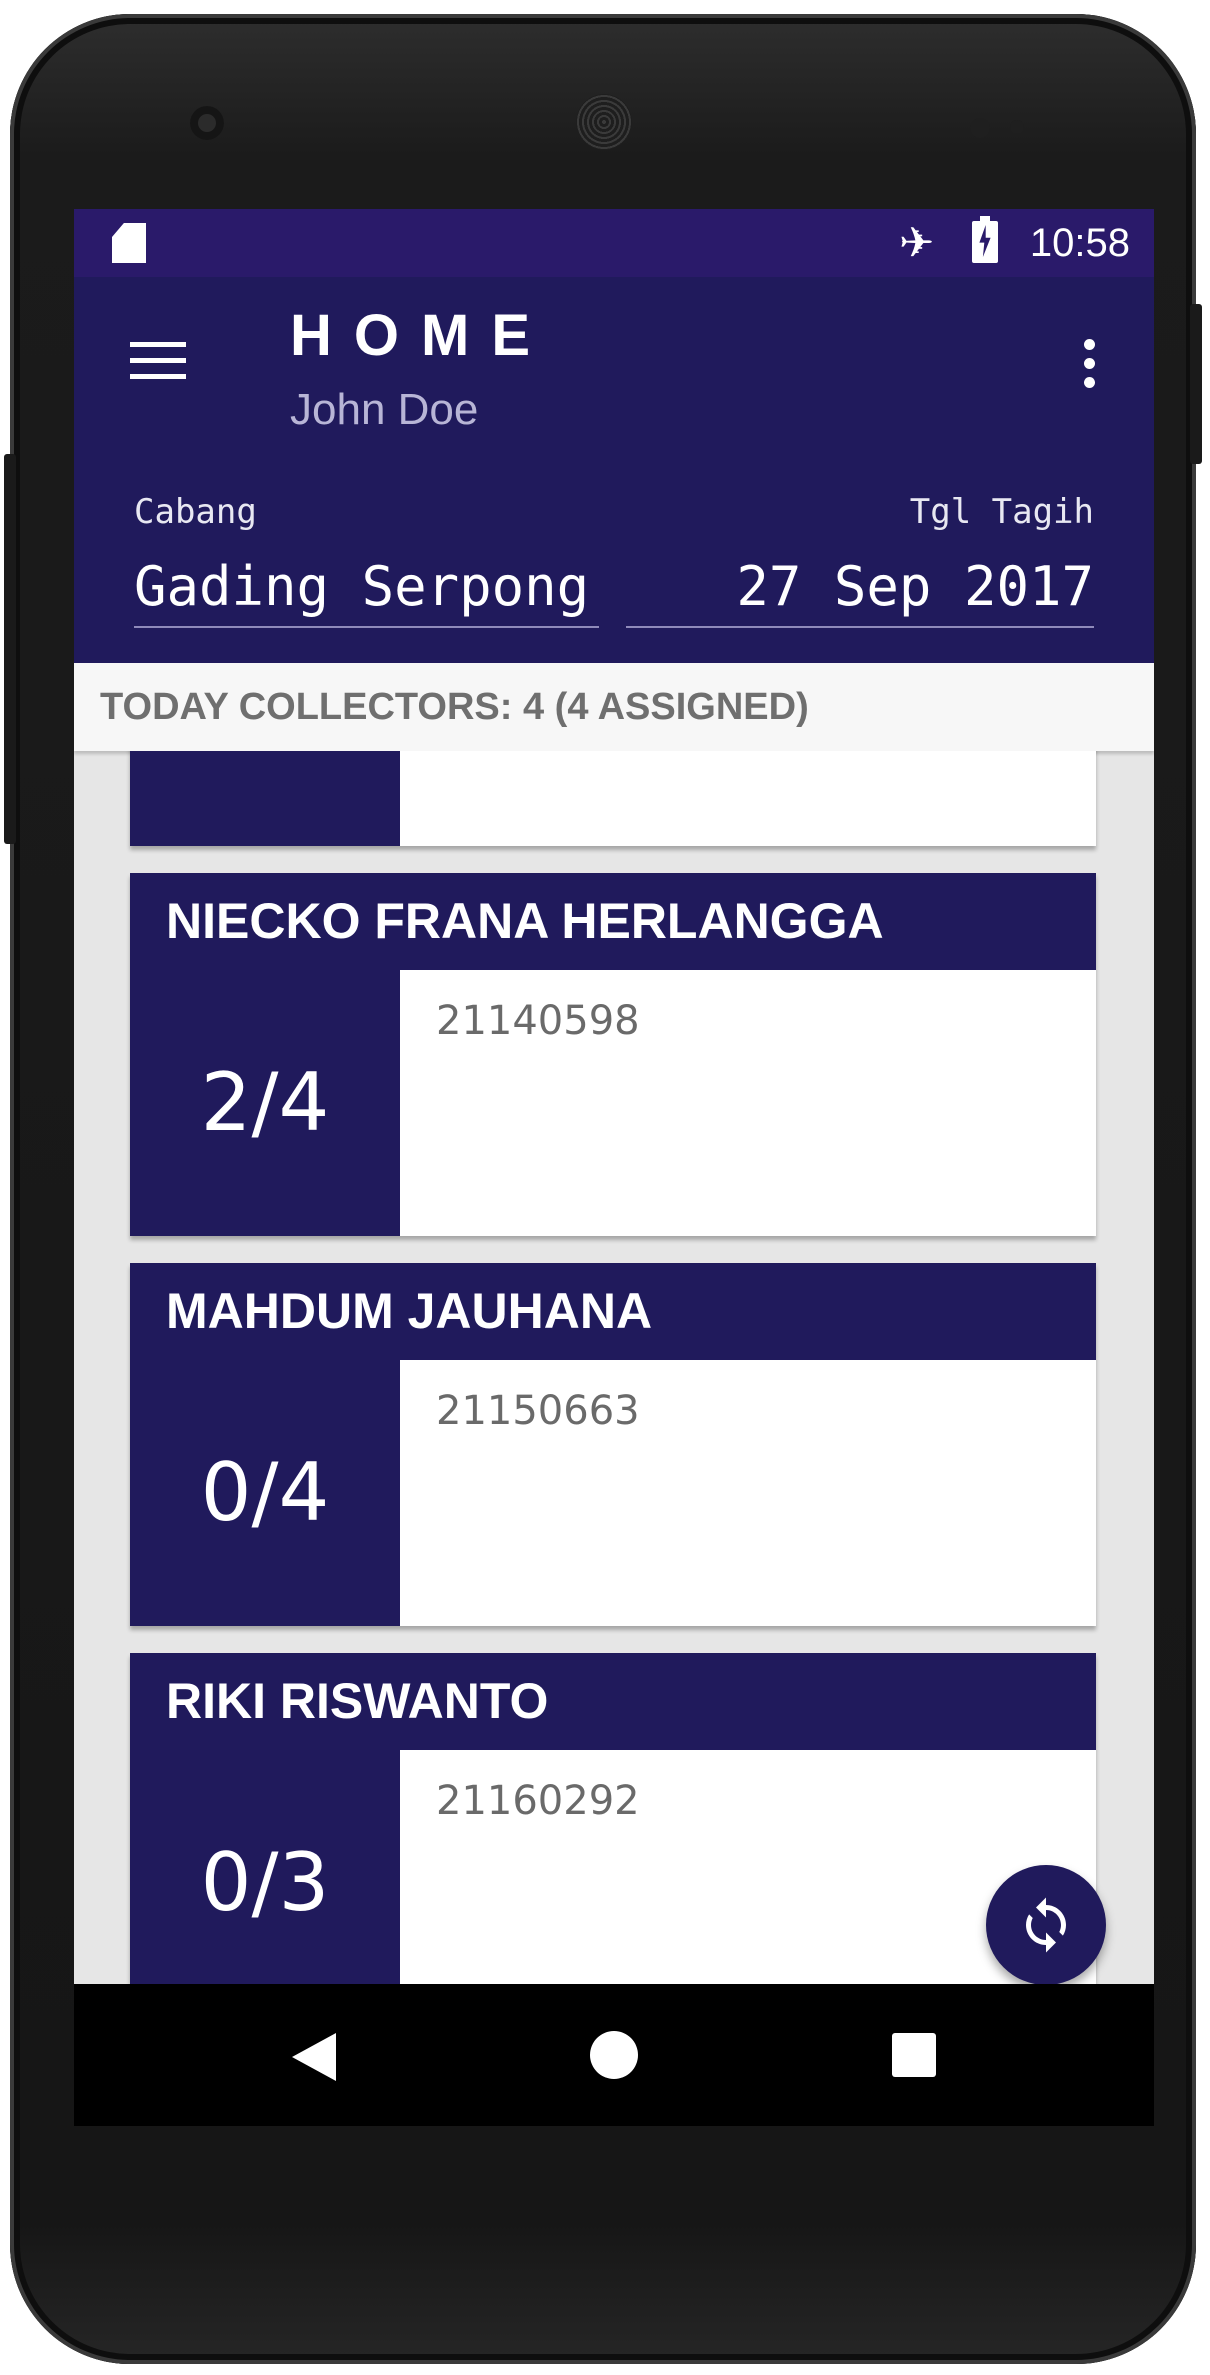 This screenshot has width=1210, height=2375. I want to click on power-button, so click(1196, 384).